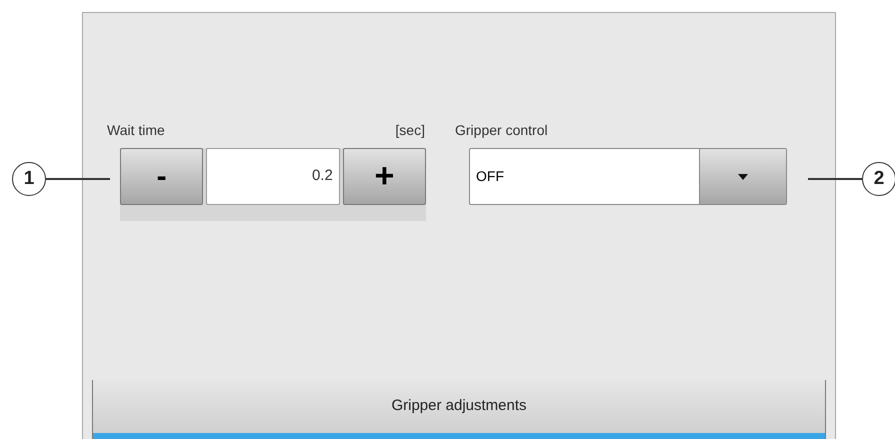 The width and height of the screenshot is (895, 439). I want to click on field-label: Gripper control, so click(501, 130).